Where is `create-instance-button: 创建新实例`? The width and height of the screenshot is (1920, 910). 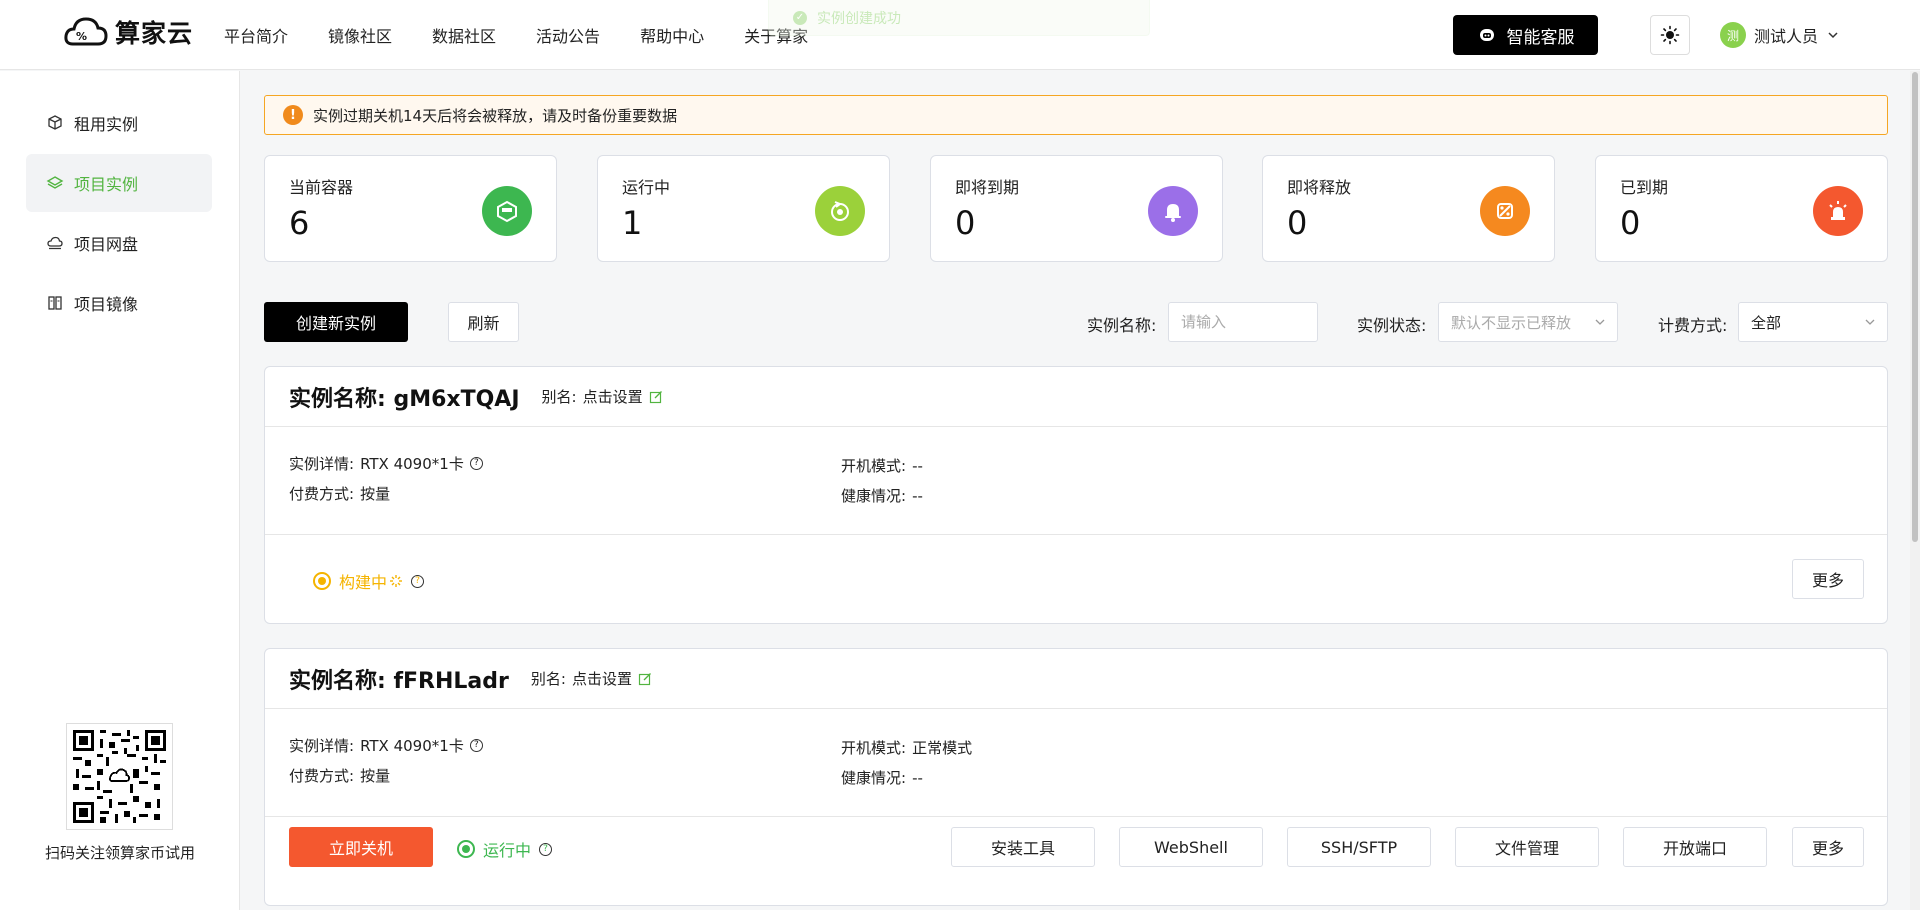 create-instance-button: 创建新实例 is located at coordinates (336, 322).